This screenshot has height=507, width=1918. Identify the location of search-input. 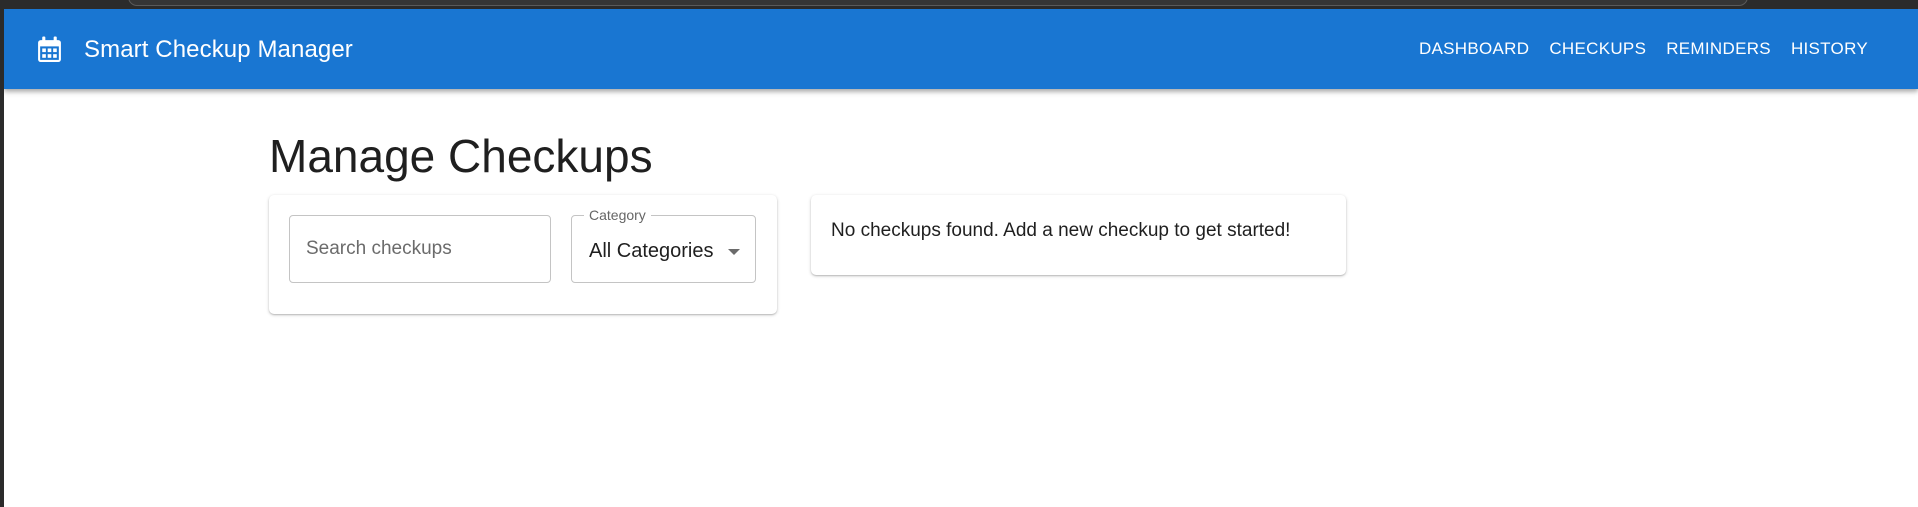
(420, 249).